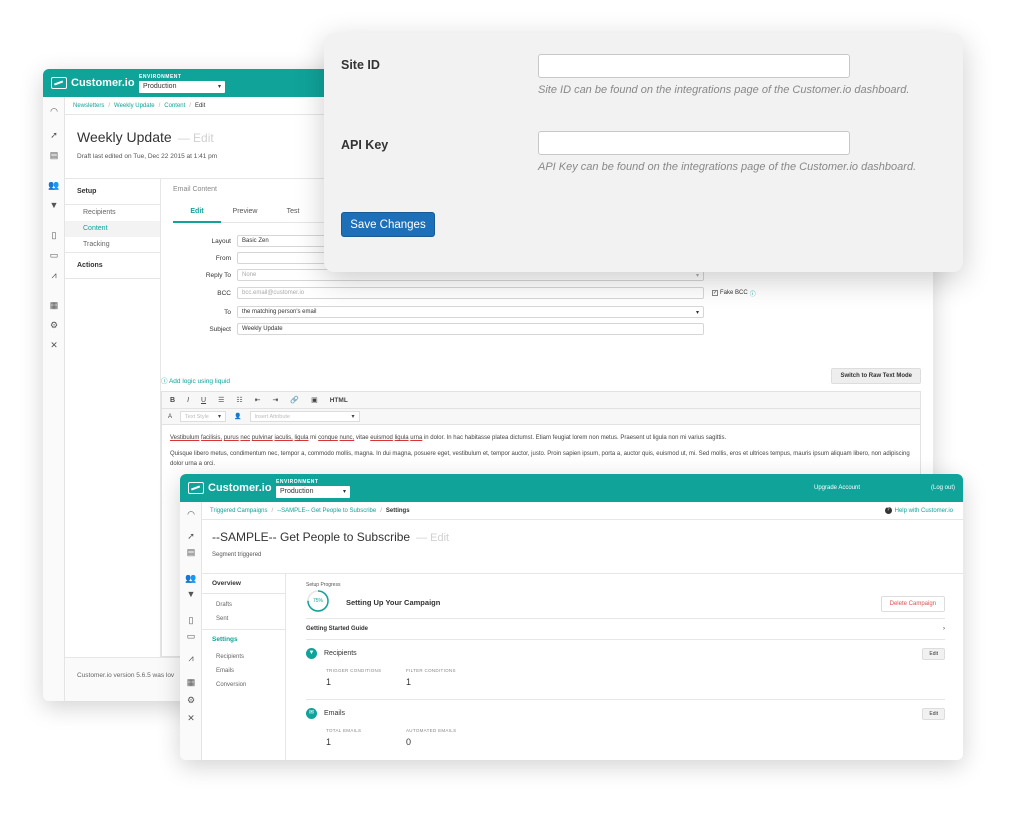 The width and height of the screenshot is (1024, 831). Describe the element at coordinates (294, 400) in the screenshot. I see `link-icon: 🔗` at that location.